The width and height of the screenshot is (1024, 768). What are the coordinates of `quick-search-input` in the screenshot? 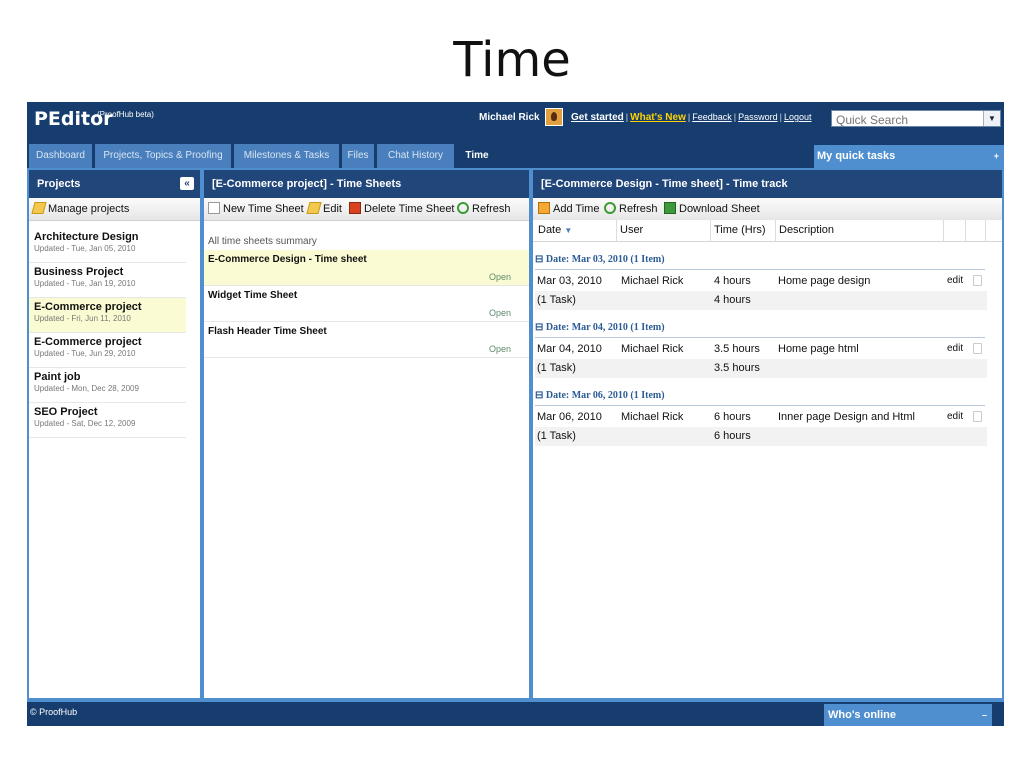 It's located at (909, 120).